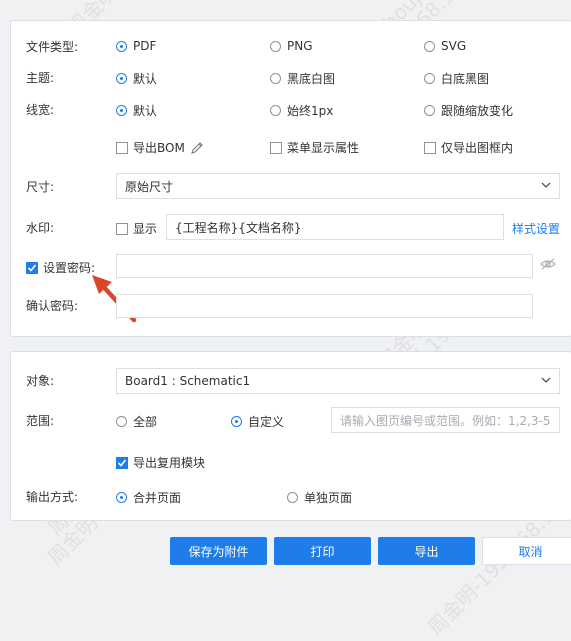  What do you see at coordinates (319, 497) in the screenshot?
I see `output-single-option: 单独页面` at bounding box center [319, 497].